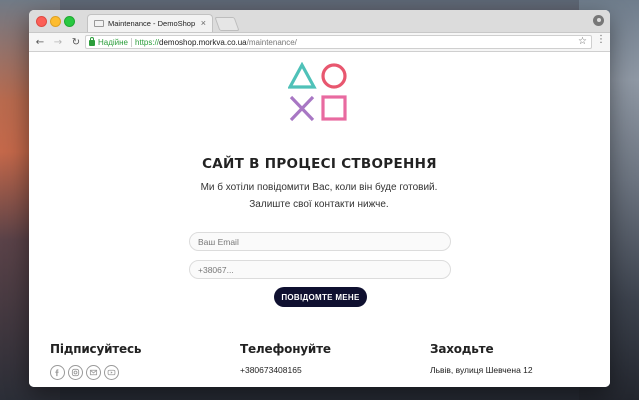  I want to click on close-window-button, so click(41, 21).